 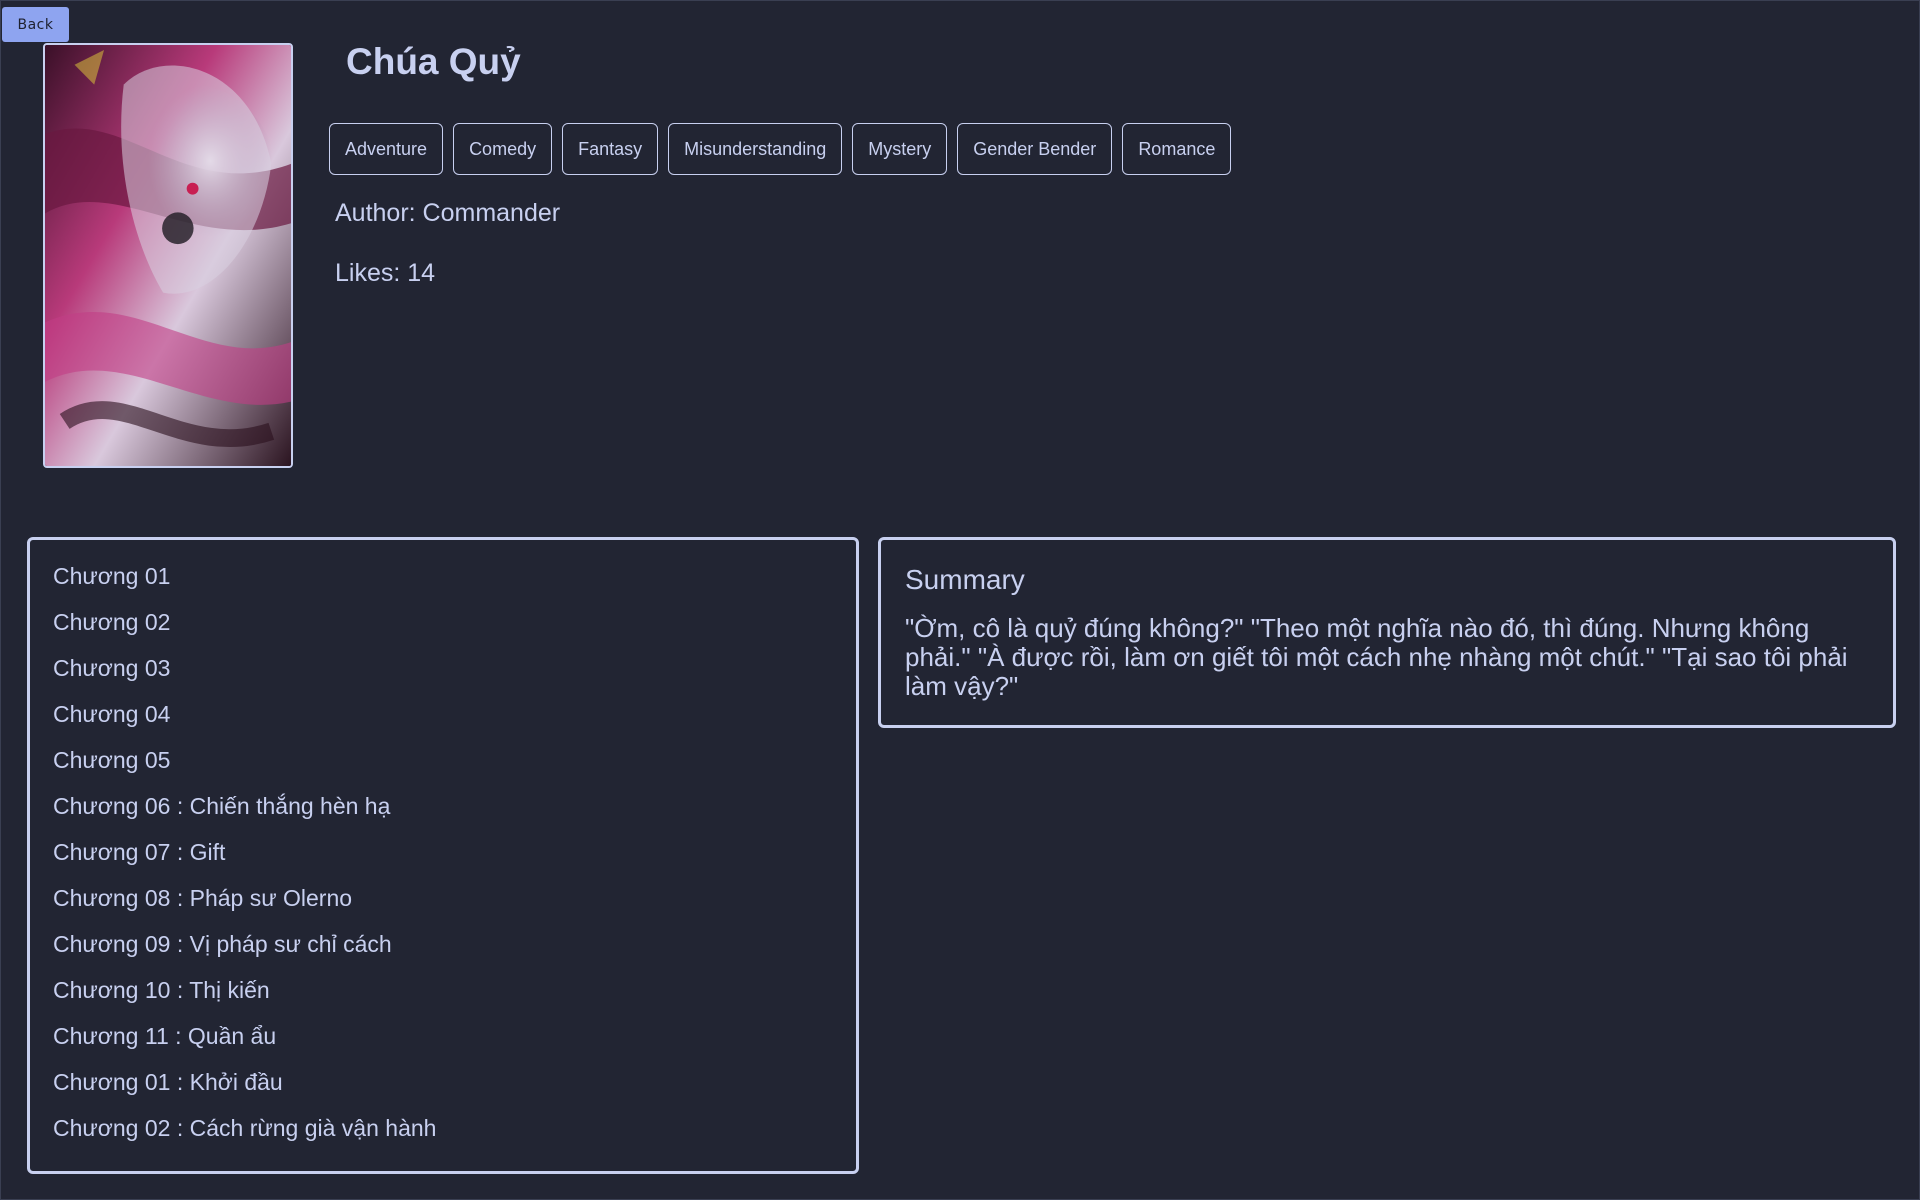 I want to click on chapter-item: Chương 03, so click(x=454, y=677).